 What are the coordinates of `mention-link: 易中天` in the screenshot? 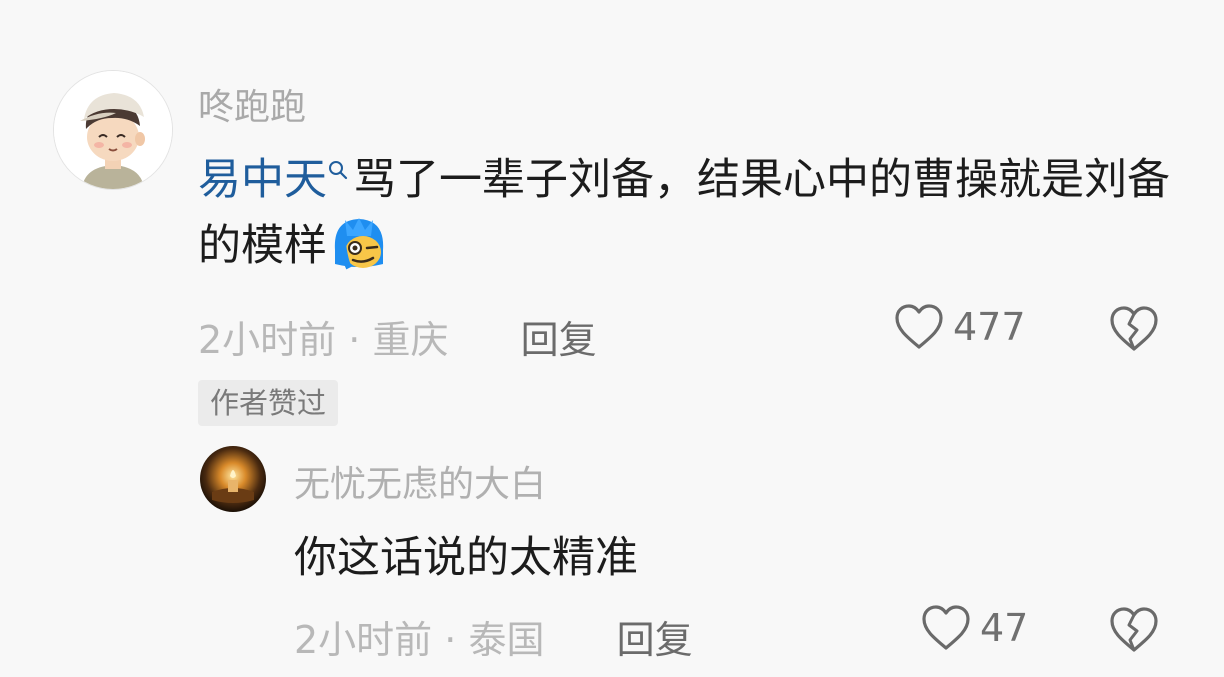 It's located at (262, 180).